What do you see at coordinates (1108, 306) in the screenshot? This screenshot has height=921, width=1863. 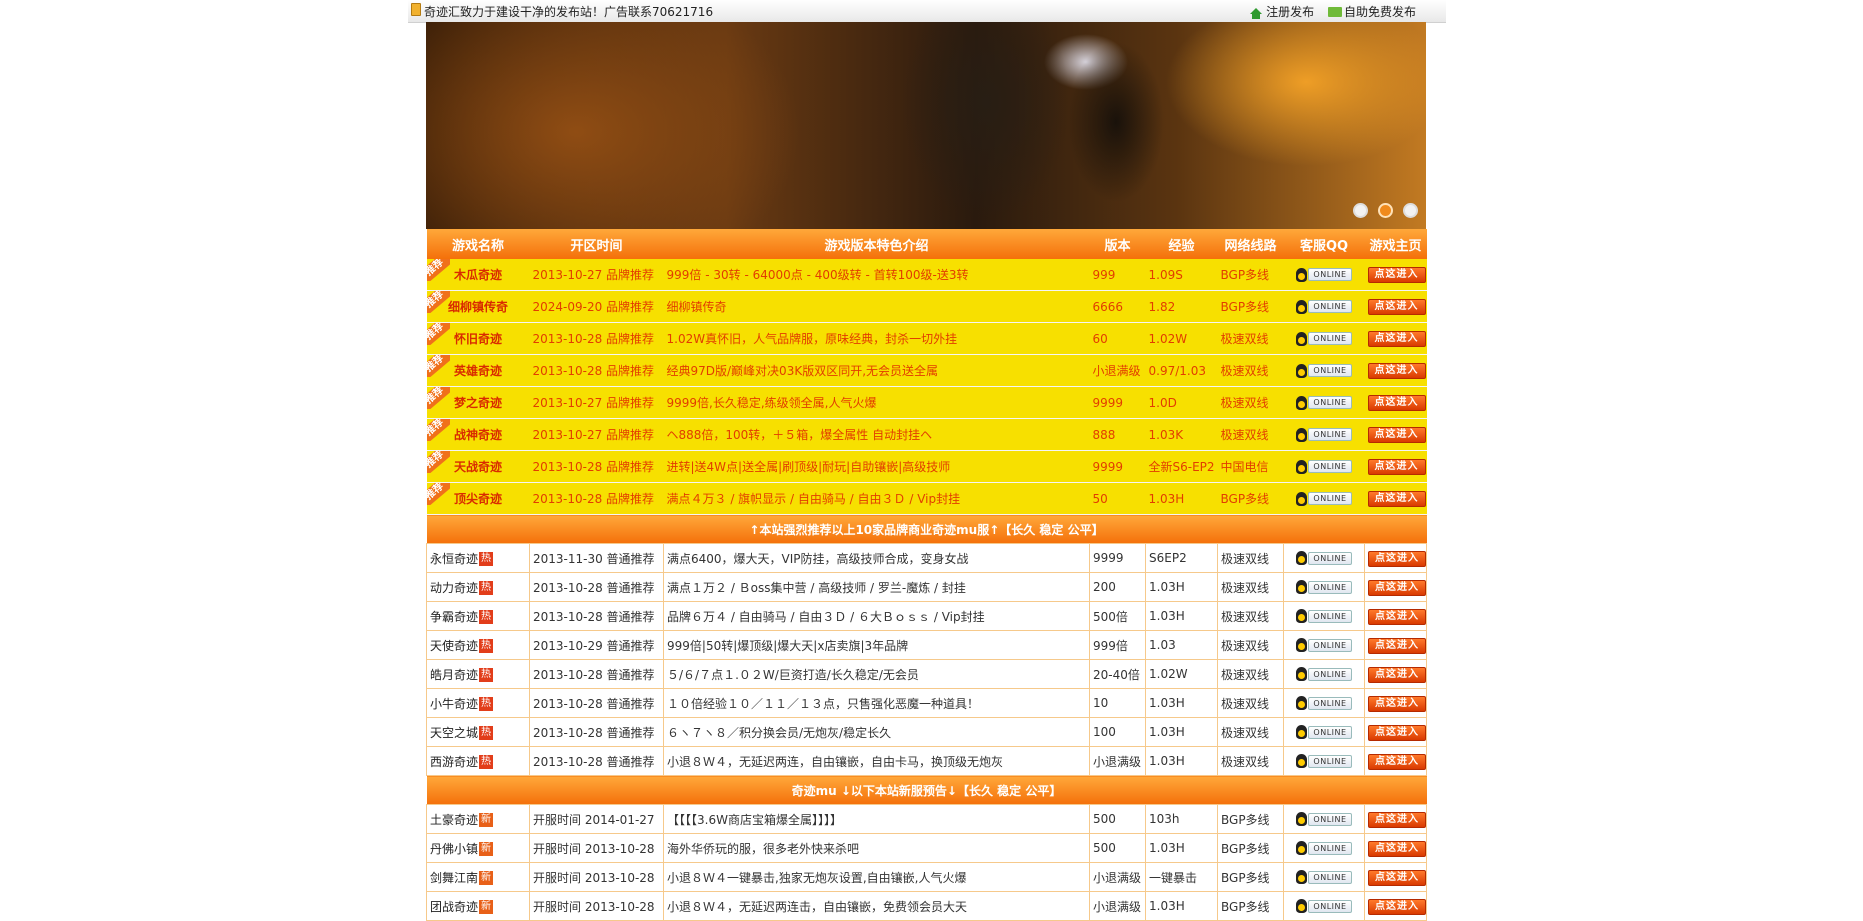 I see `version: 6666` at bounding box center [1108, 306].